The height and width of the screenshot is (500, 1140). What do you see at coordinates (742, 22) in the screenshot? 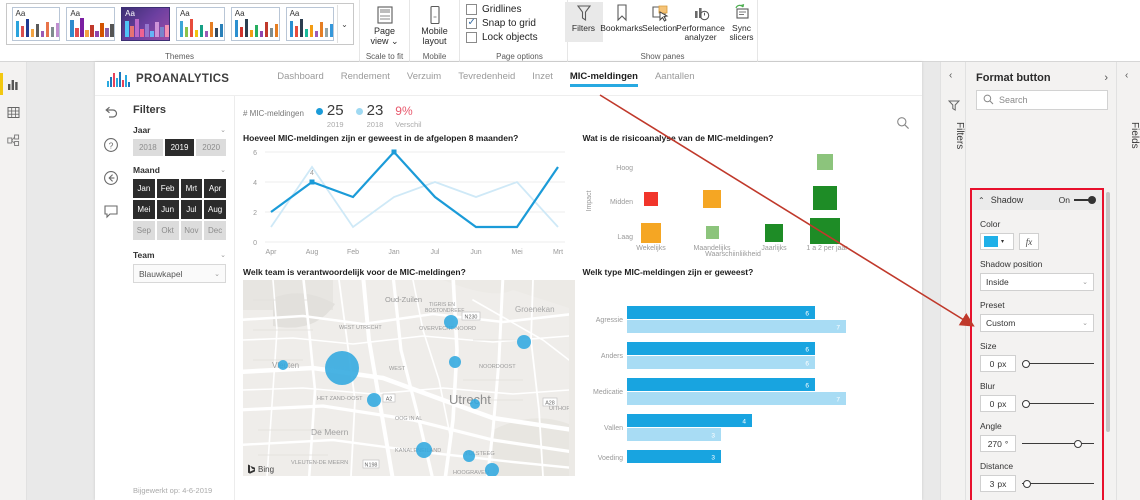
I see `sync-slicers-button: Sync slicers` at bounding box center [742, 22].